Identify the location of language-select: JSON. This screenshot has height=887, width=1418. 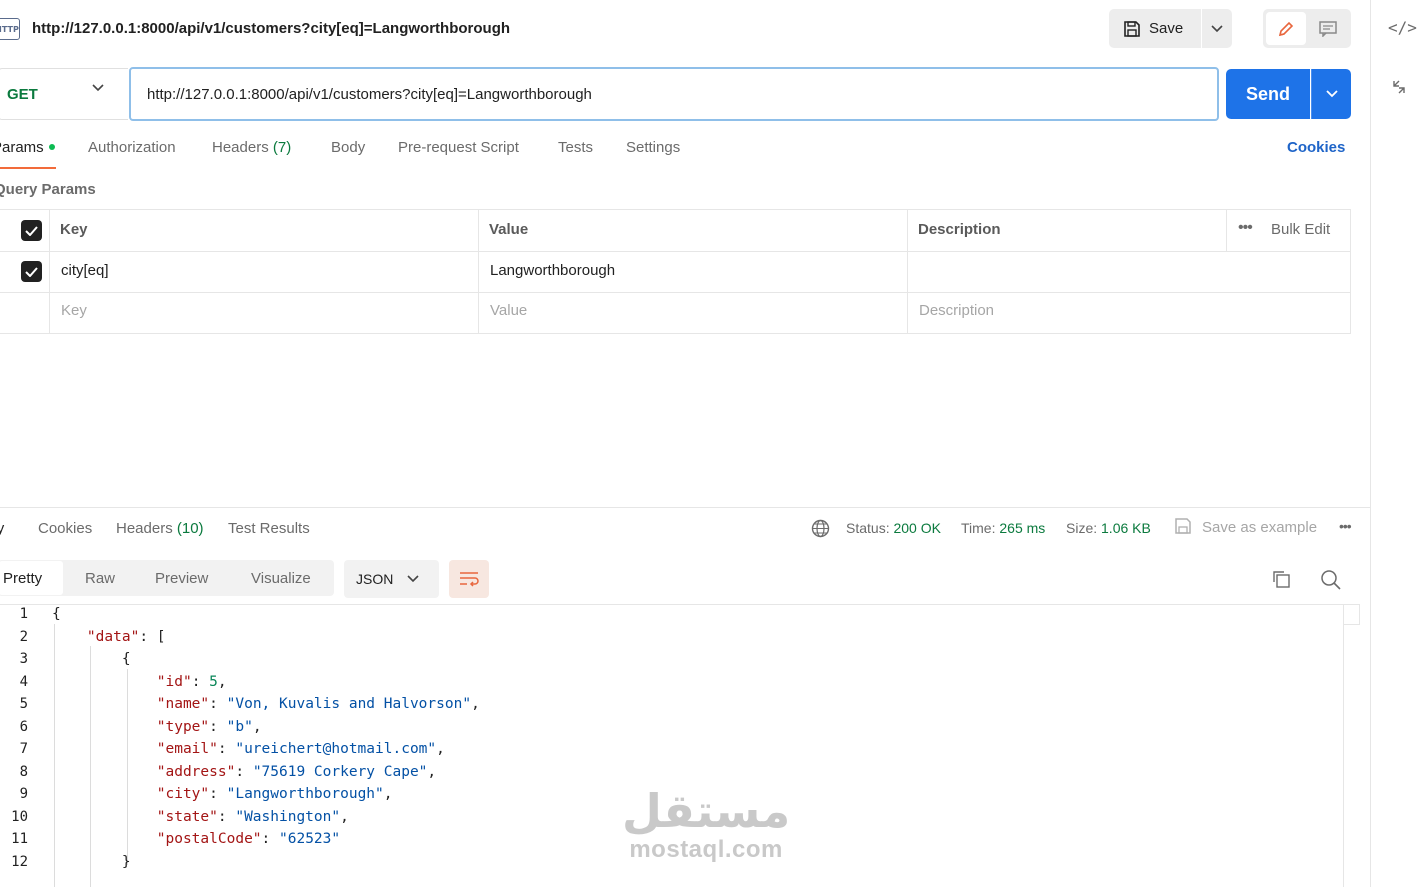
(391, 579).